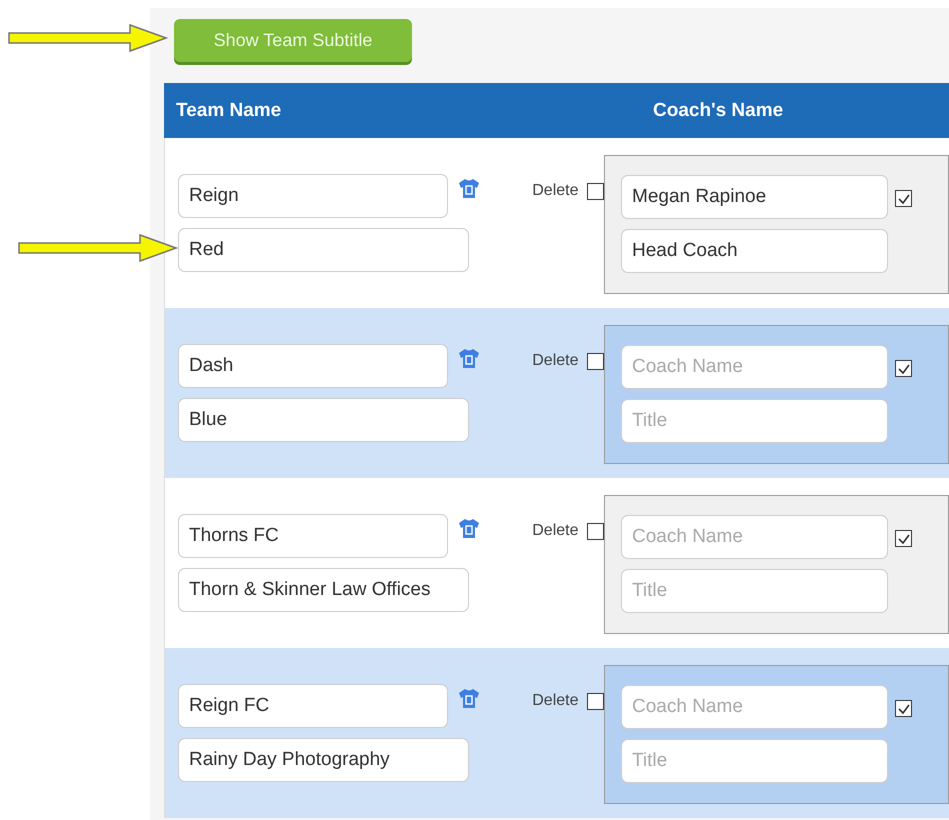 The height and width of the screenshot is (820, 949). I want to click on column-header: Team Name, so click(229, 111).